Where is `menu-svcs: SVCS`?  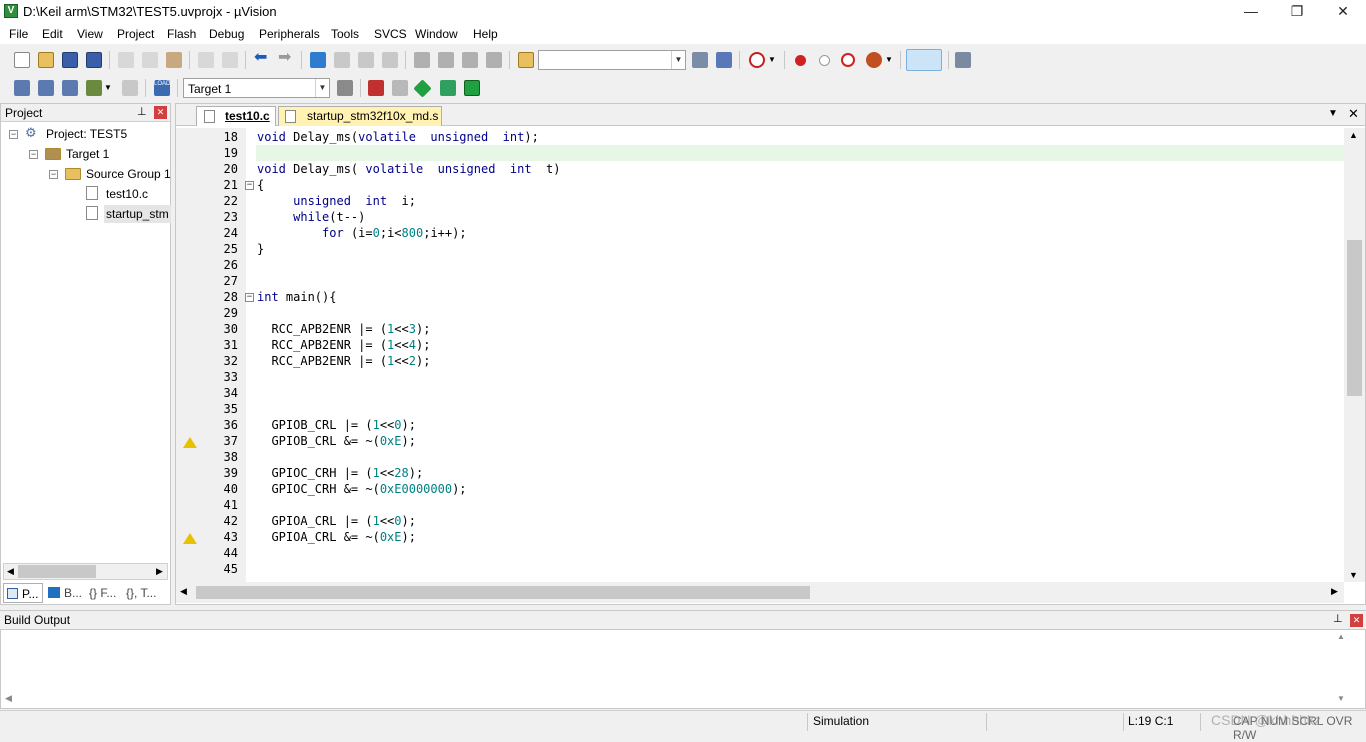
menu-svcs: SVCS is located at coordinates (390, 34).